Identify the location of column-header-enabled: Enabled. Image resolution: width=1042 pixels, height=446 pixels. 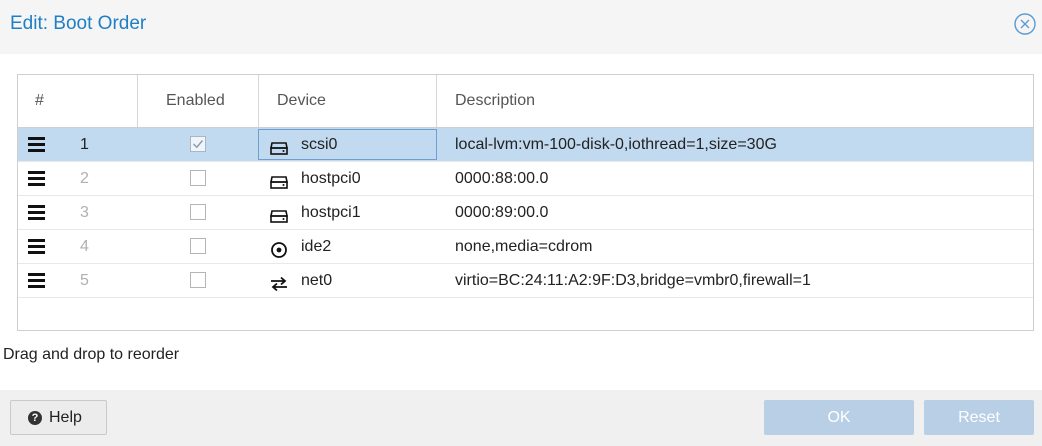
(198, 101).